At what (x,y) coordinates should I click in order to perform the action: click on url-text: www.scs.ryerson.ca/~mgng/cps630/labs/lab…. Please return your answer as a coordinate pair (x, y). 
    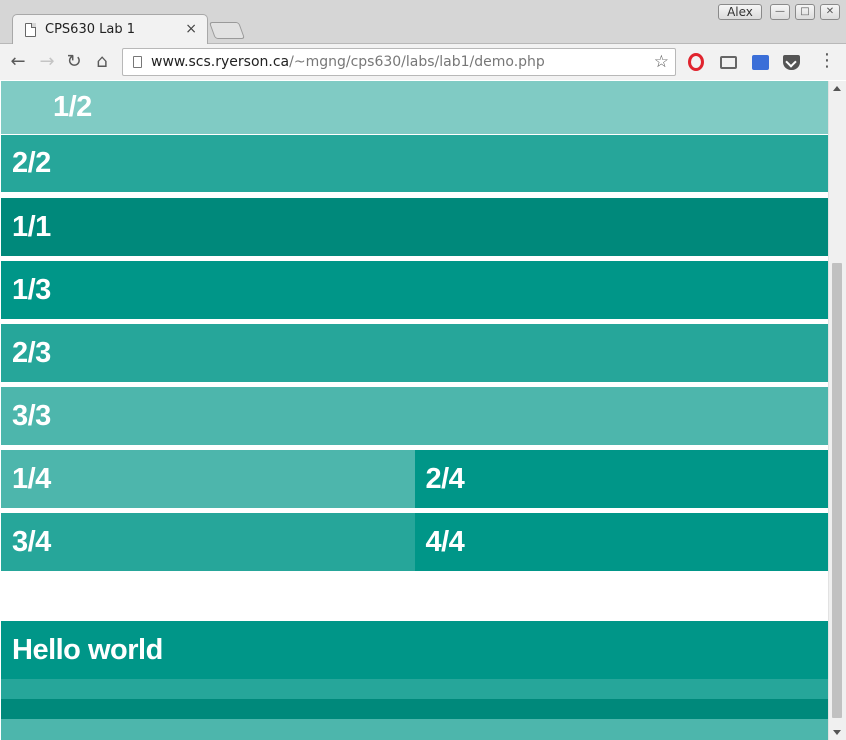
    Looking at the image, I should click on (348, 62).